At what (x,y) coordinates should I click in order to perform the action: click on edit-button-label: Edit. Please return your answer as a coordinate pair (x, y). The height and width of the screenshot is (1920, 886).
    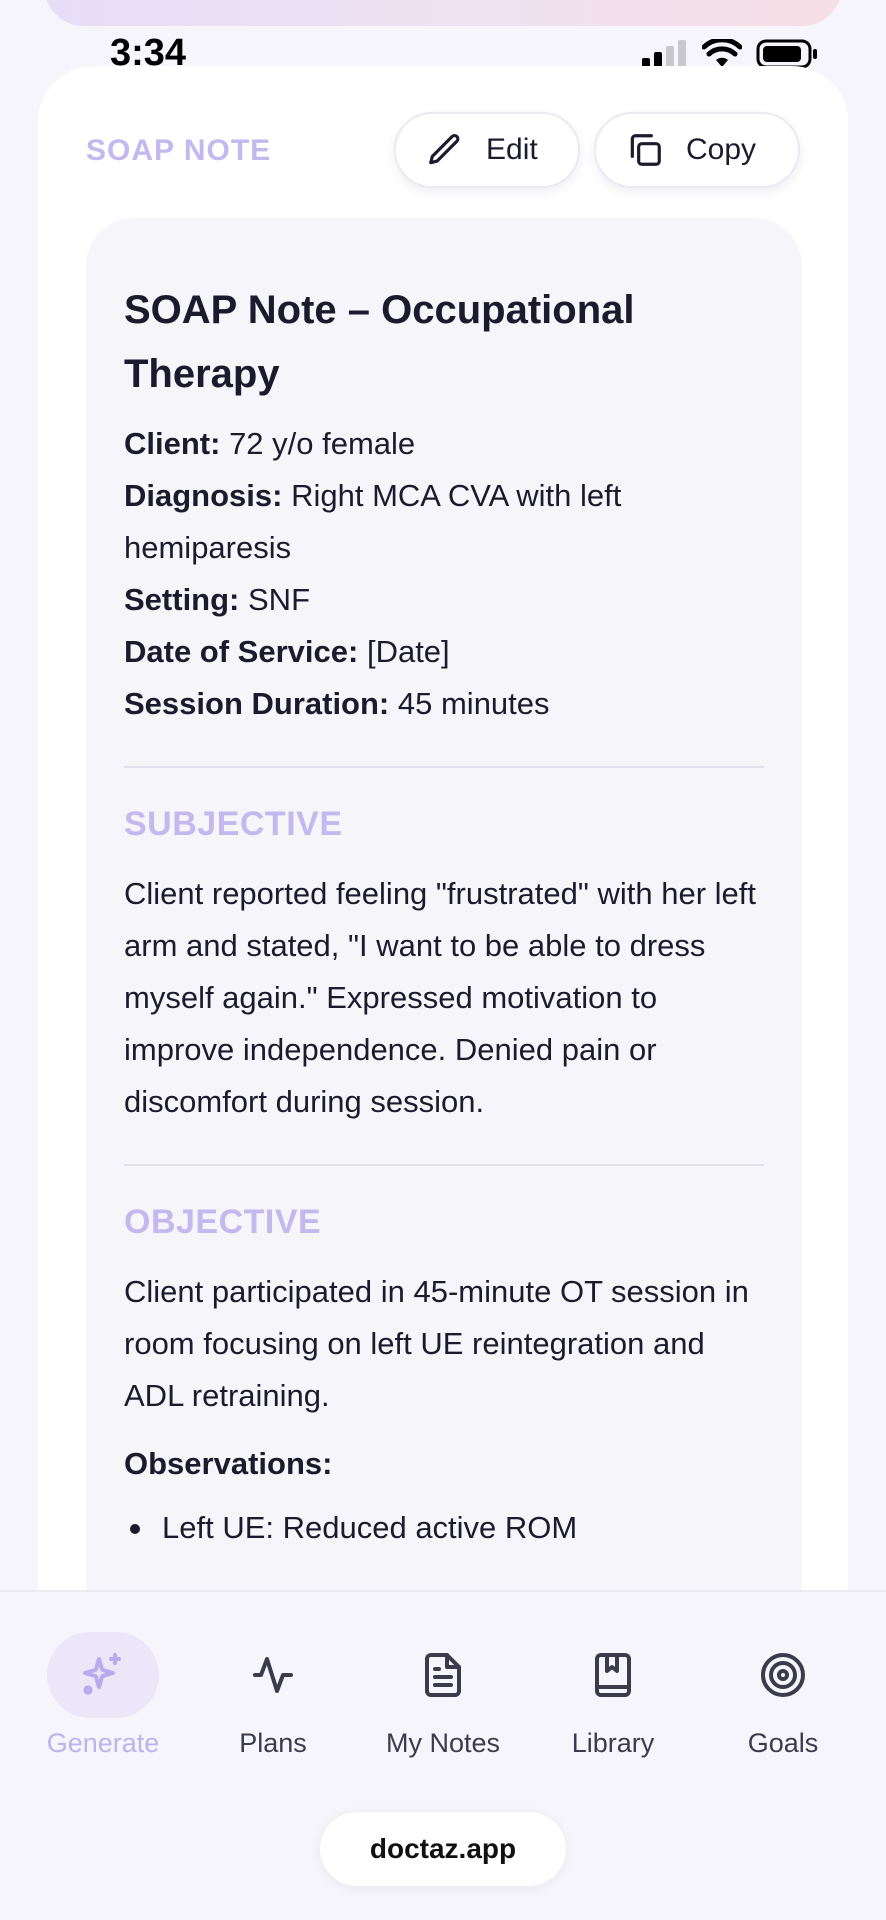
    Looking at the image, I should click on (512, 149).